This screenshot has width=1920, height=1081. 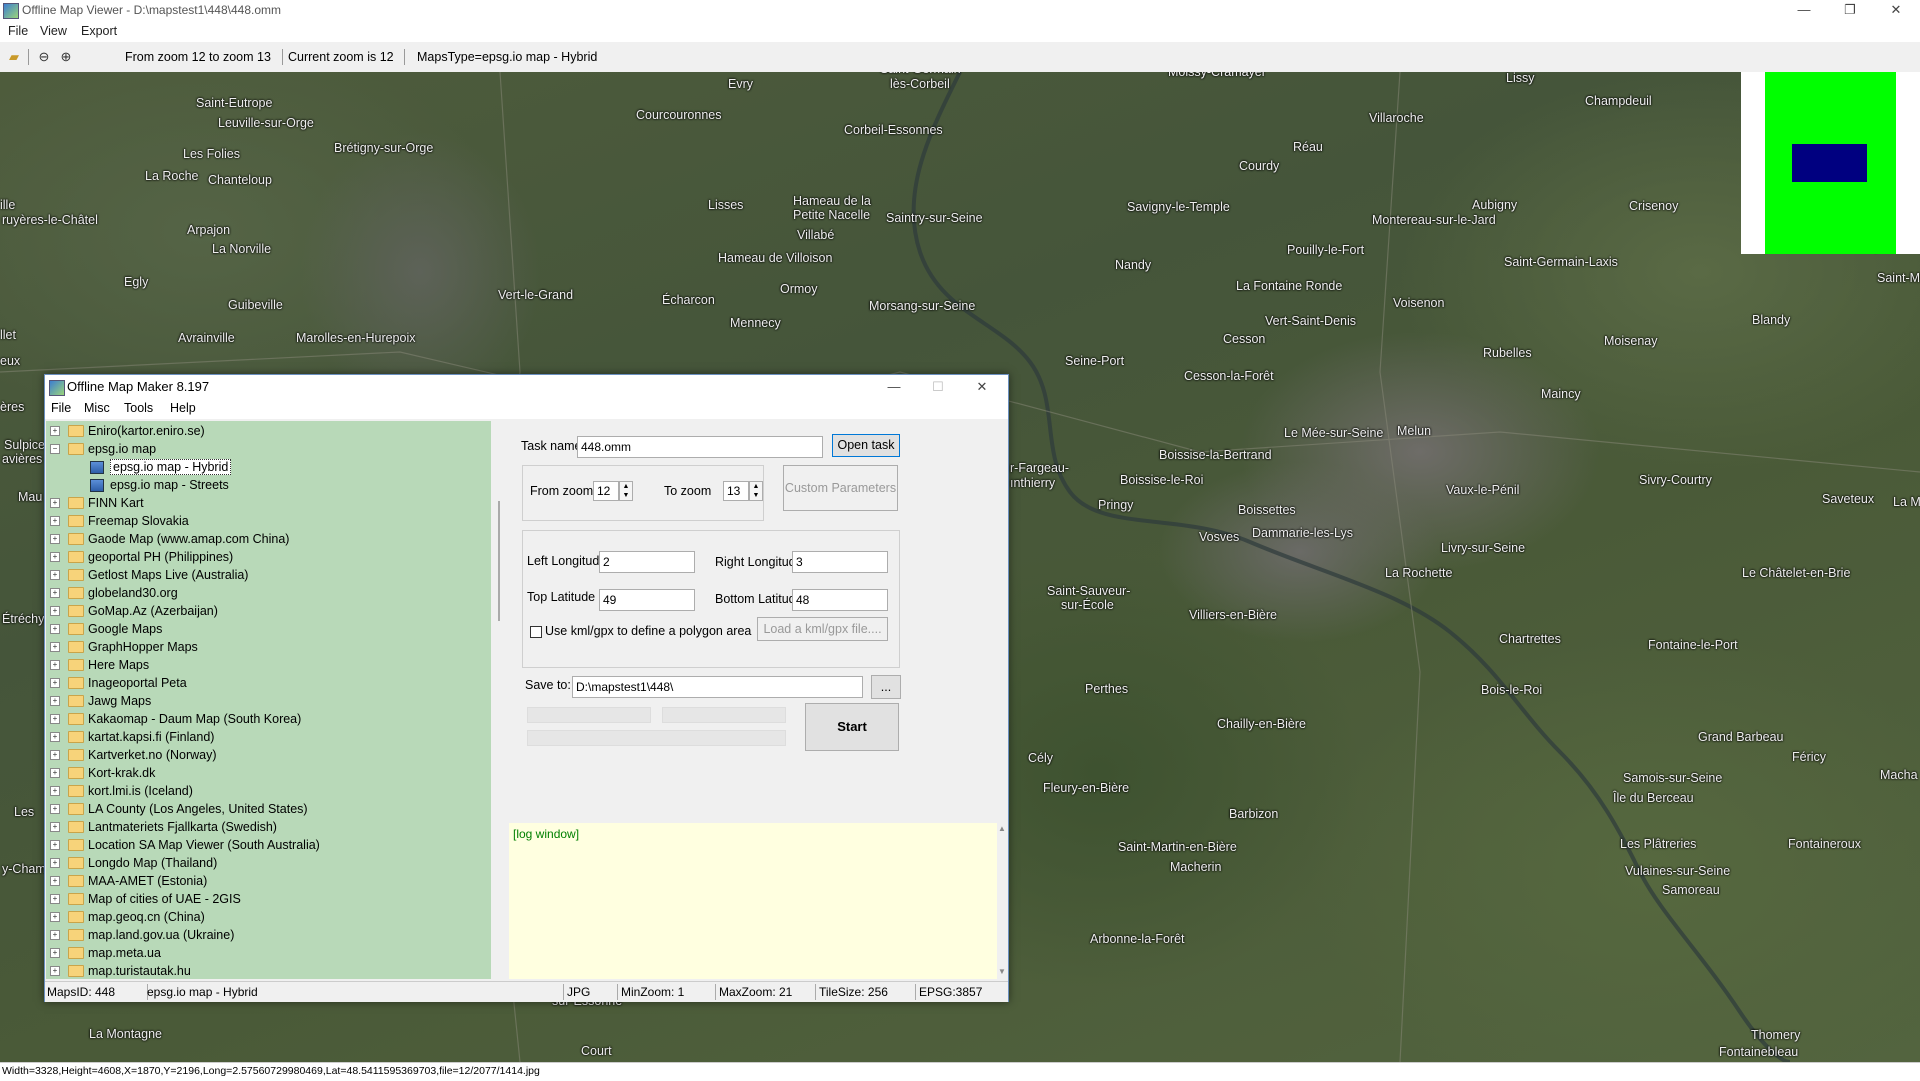 What do you see at coordinates (266, 575) in the screenshot?
I see `tree-folder-item: + Getlost Maps Live (Australia)` at bounding box center [266, 575].